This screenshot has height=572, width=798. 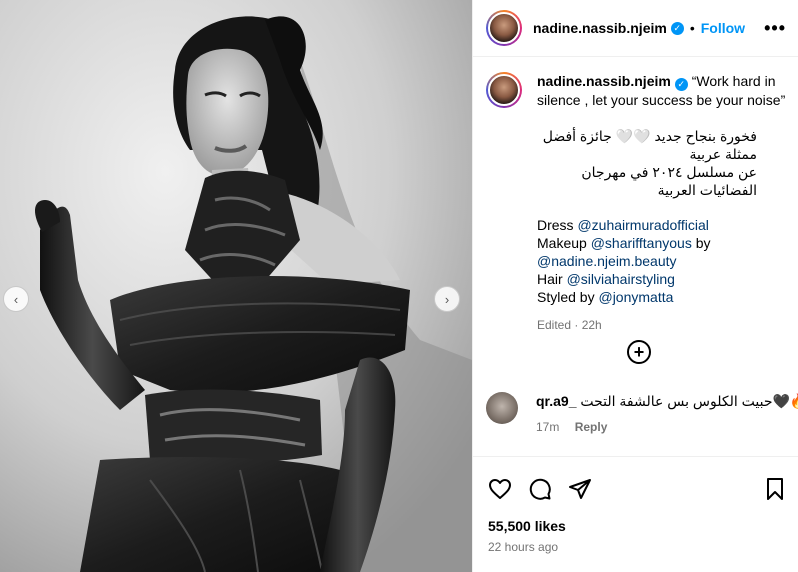 I want to click on credit-line: Makeup @sharifftanyous by, so click(x=662, y=243).